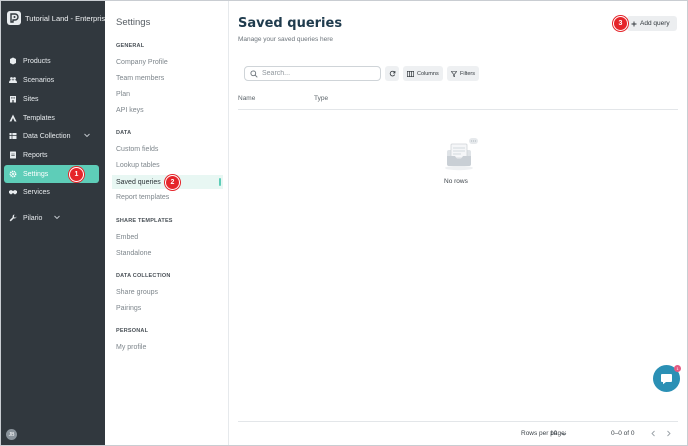 This screenshot has width=688, height=446. I want to click on active-indicator, so click(220, 182).